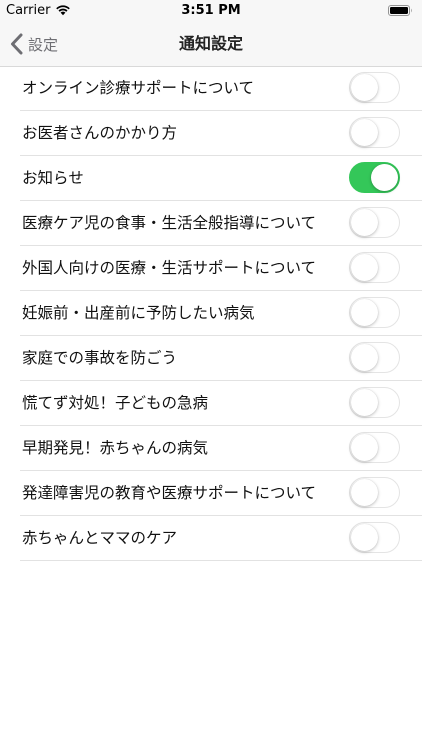 The image size is (422, 750). Describe the element at coordinates (138, 313) in the screenshot. I see `setting-label: 妊娠前・出産前に予防したい病気` at that location.